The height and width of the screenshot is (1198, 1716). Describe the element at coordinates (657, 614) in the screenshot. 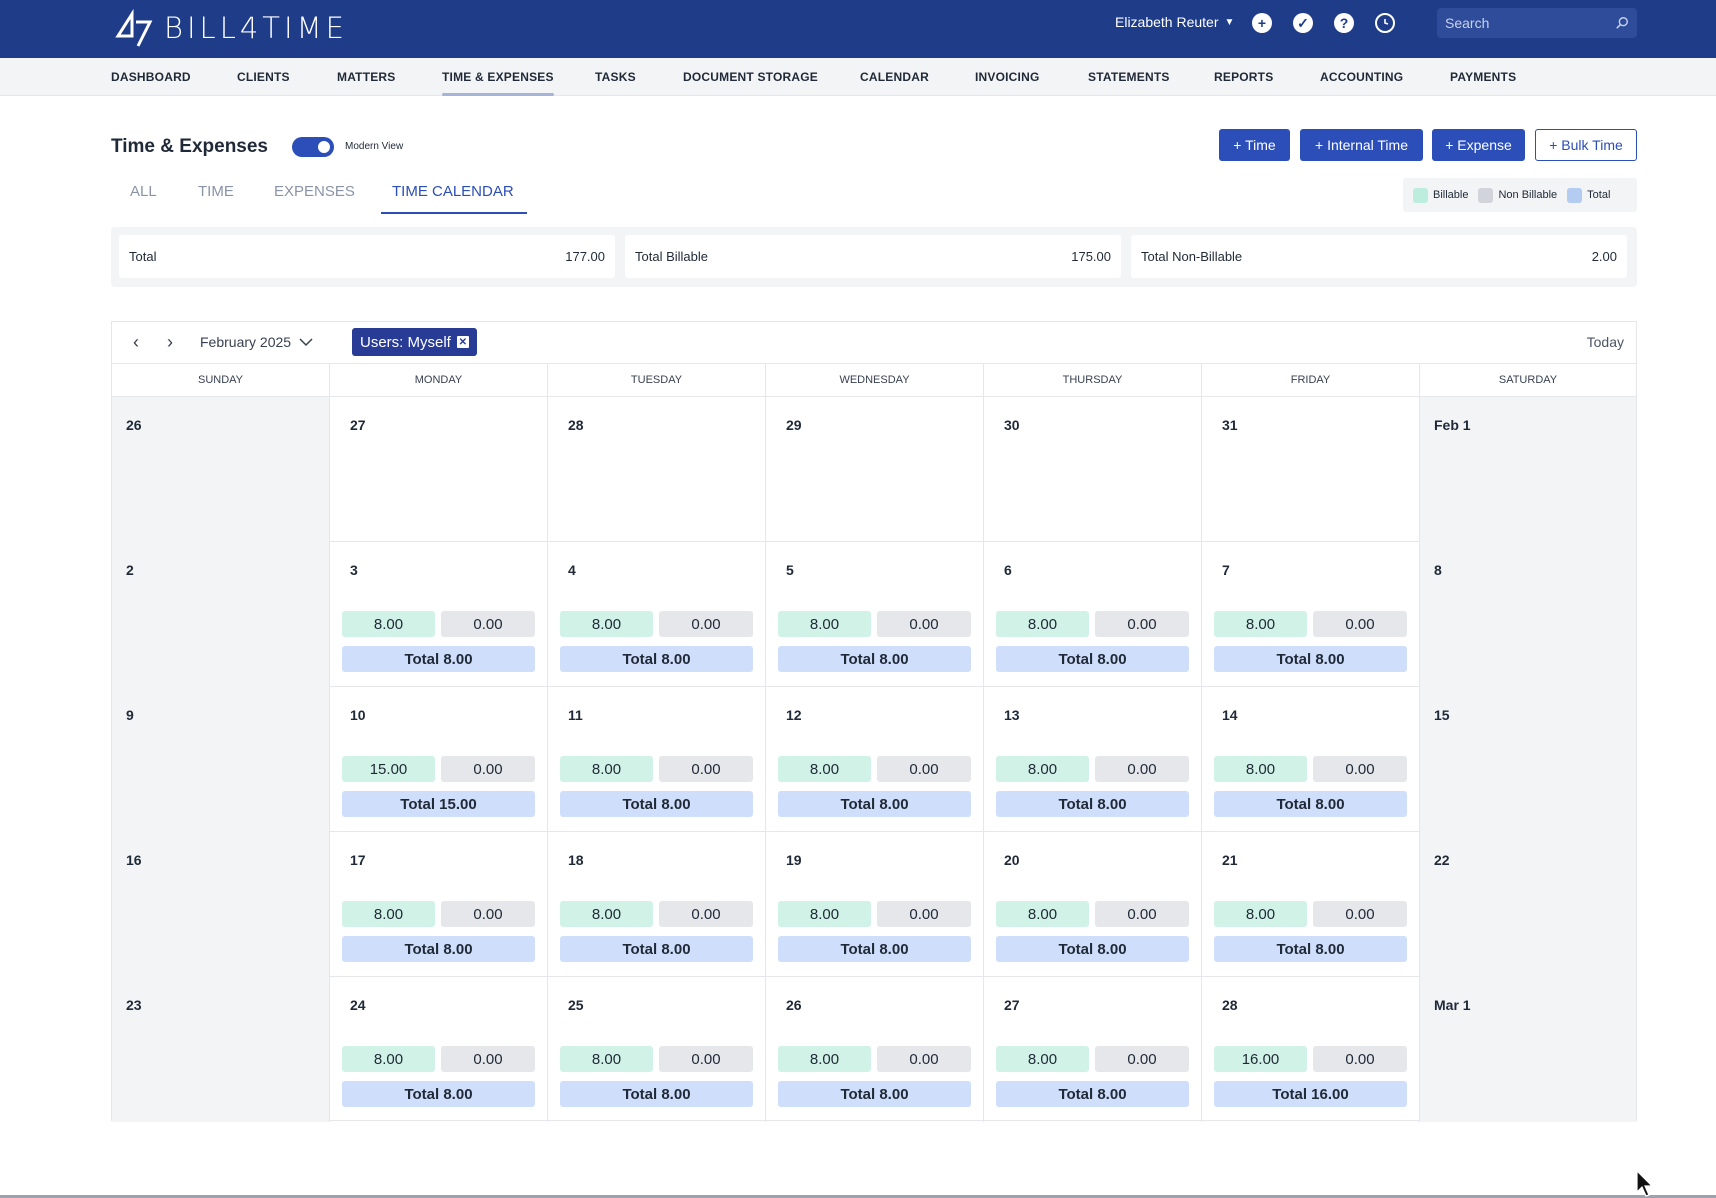

I see `calendar-day: 4 8.00 0.00 Total 8.00` at that location.